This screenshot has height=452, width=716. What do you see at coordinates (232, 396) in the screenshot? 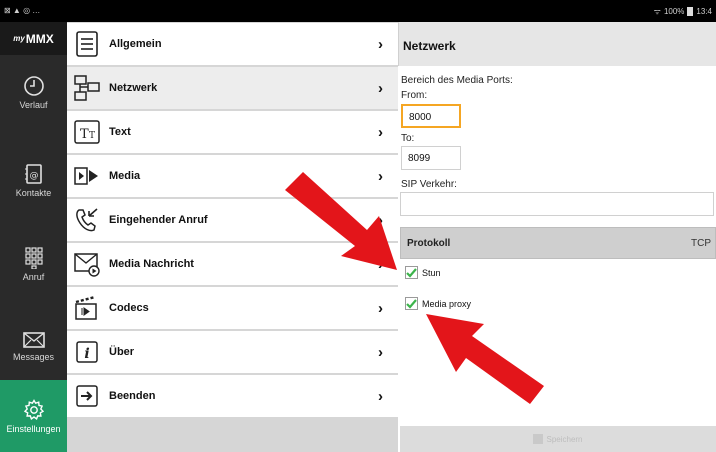
I see `settings-item-beenden: Beenden ›` at bounding box center [232, 396].